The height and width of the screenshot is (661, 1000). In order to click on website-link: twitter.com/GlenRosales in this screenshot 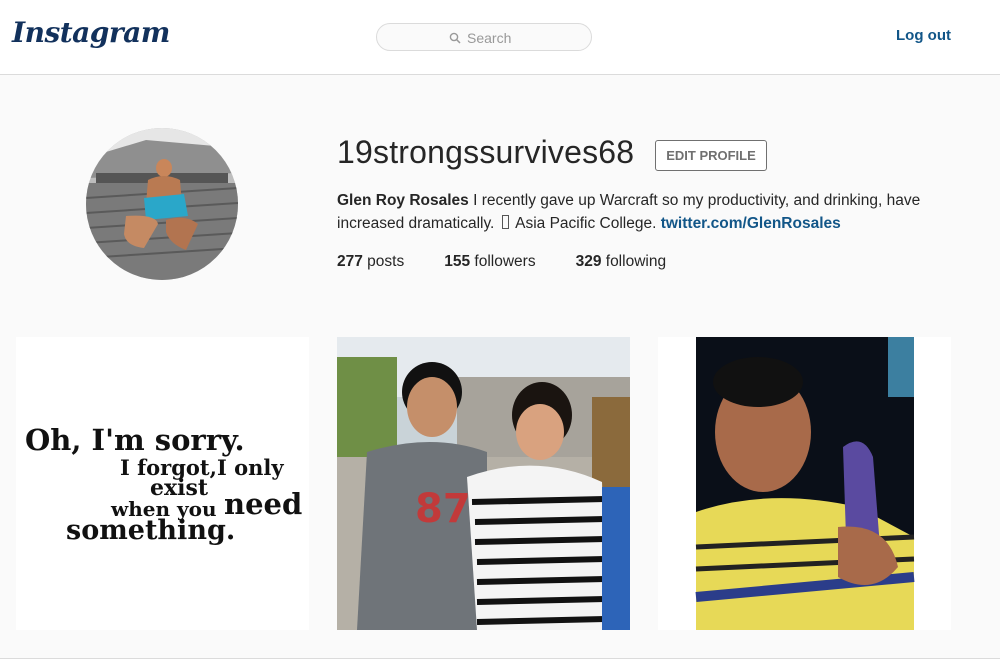, I will do `click(751, 223)`.